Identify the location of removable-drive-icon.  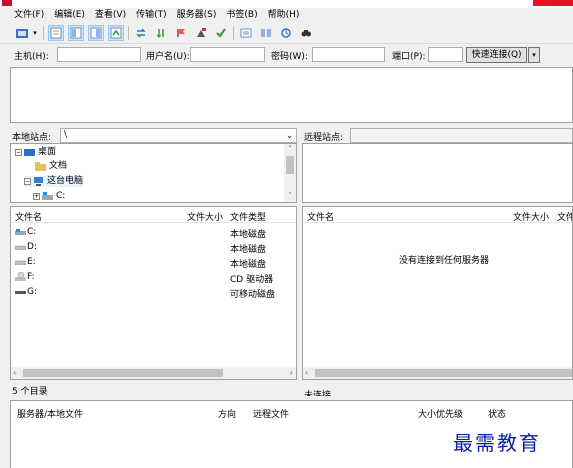
(20, 292).